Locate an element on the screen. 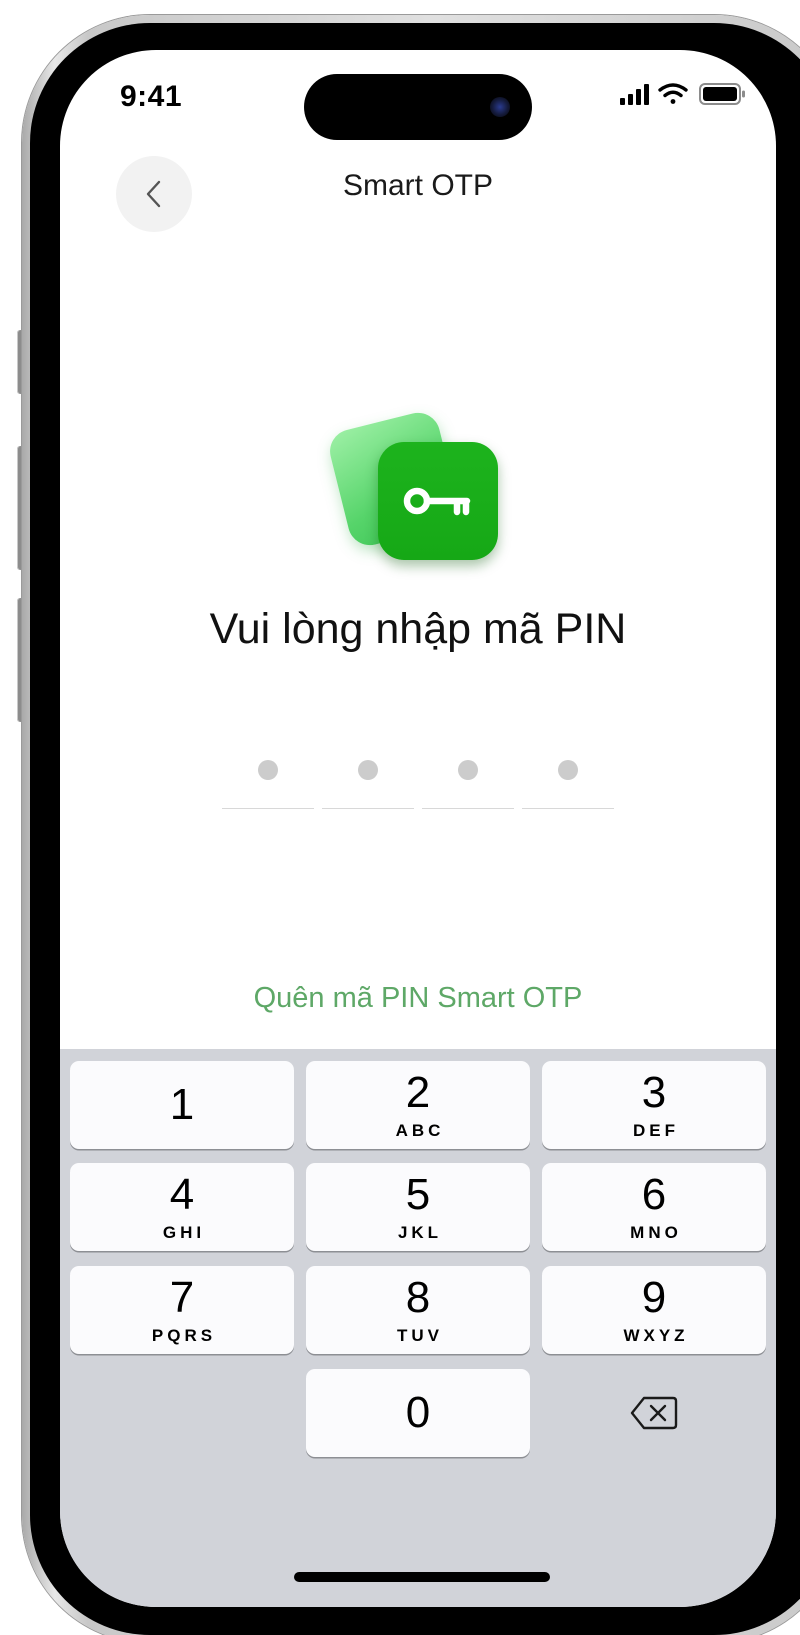 This screenshot has width=800, height=1635. battery-icon is located at coordinates (722, 94).